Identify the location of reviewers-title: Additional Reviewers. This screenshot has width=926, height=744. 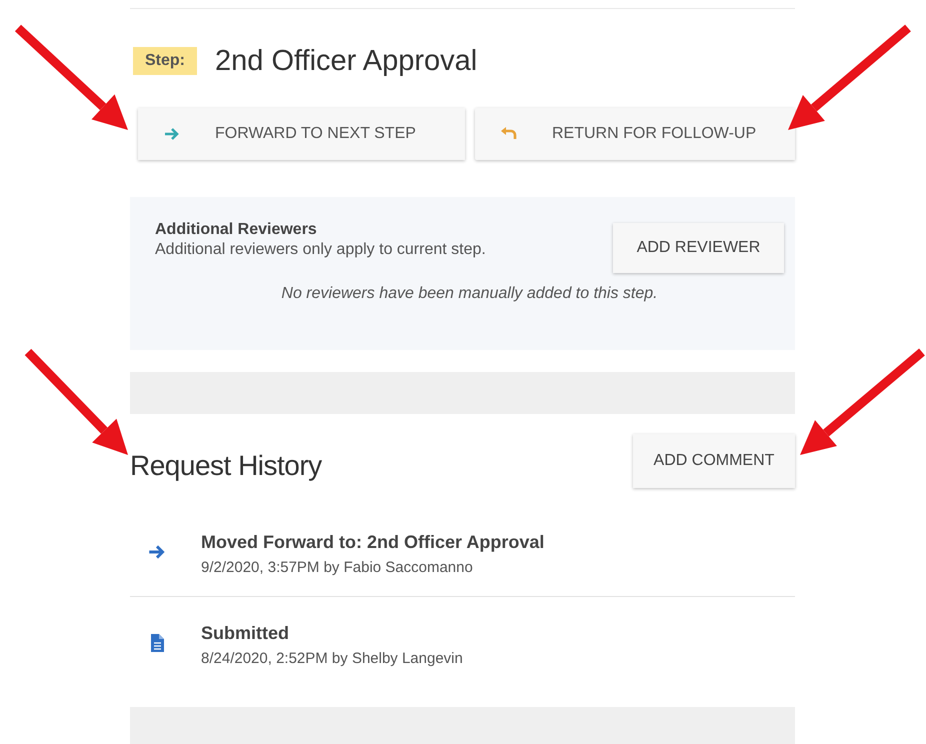
(236, 230).